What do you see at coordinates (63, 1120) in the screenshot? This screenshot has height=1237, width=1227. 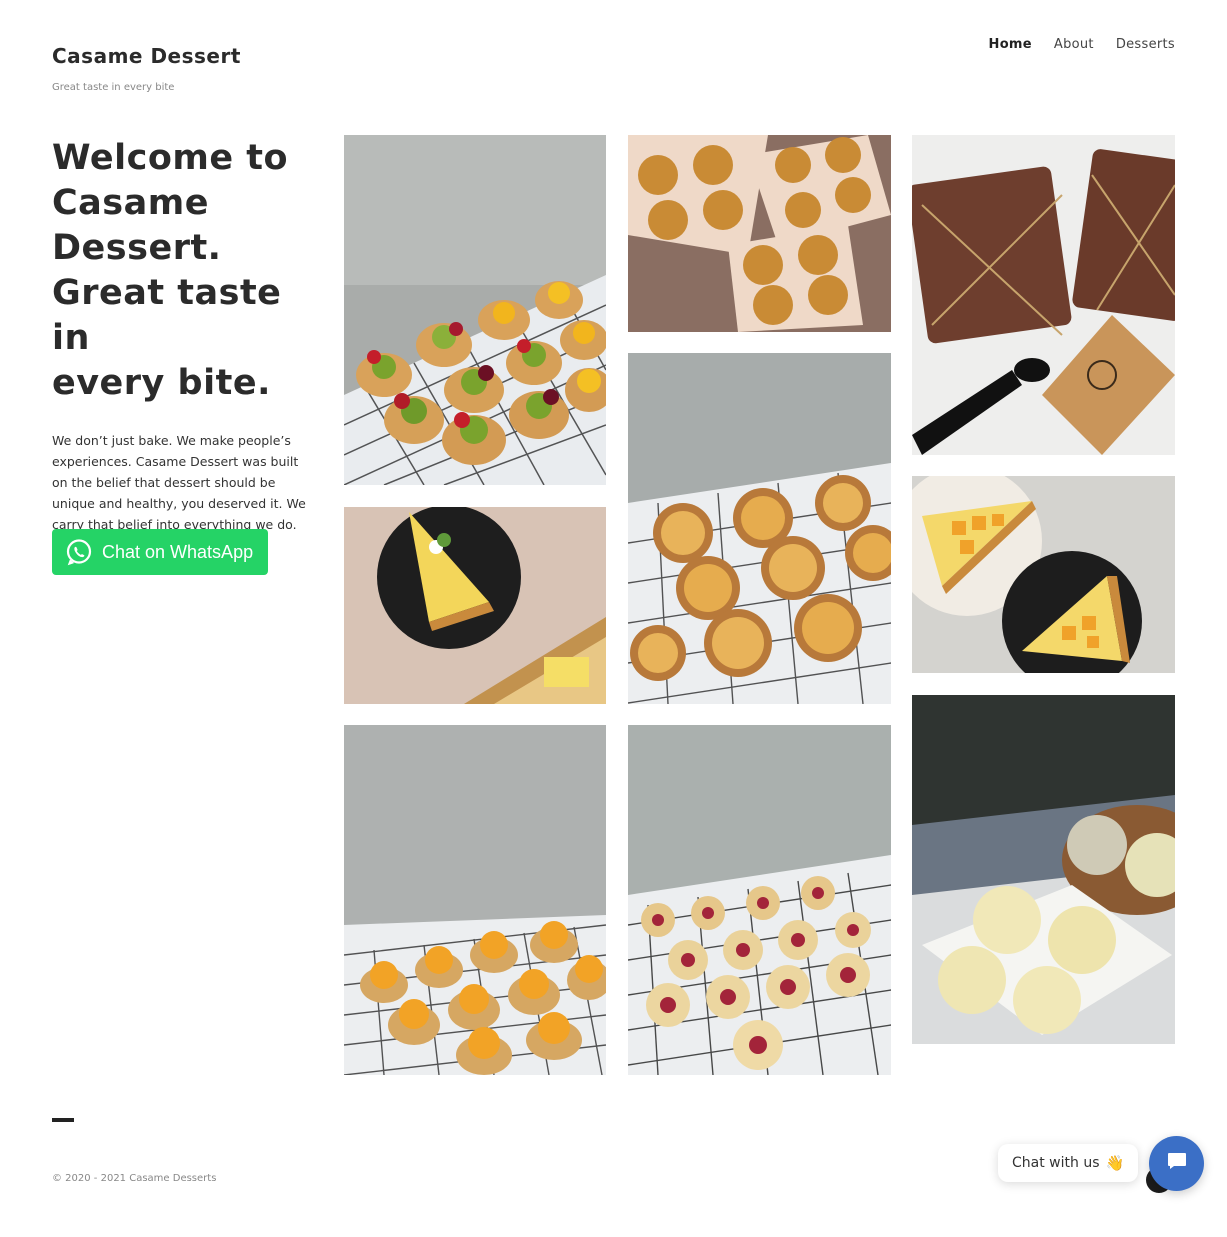 I see `footer-divider` at bounding box center [63, 1120].